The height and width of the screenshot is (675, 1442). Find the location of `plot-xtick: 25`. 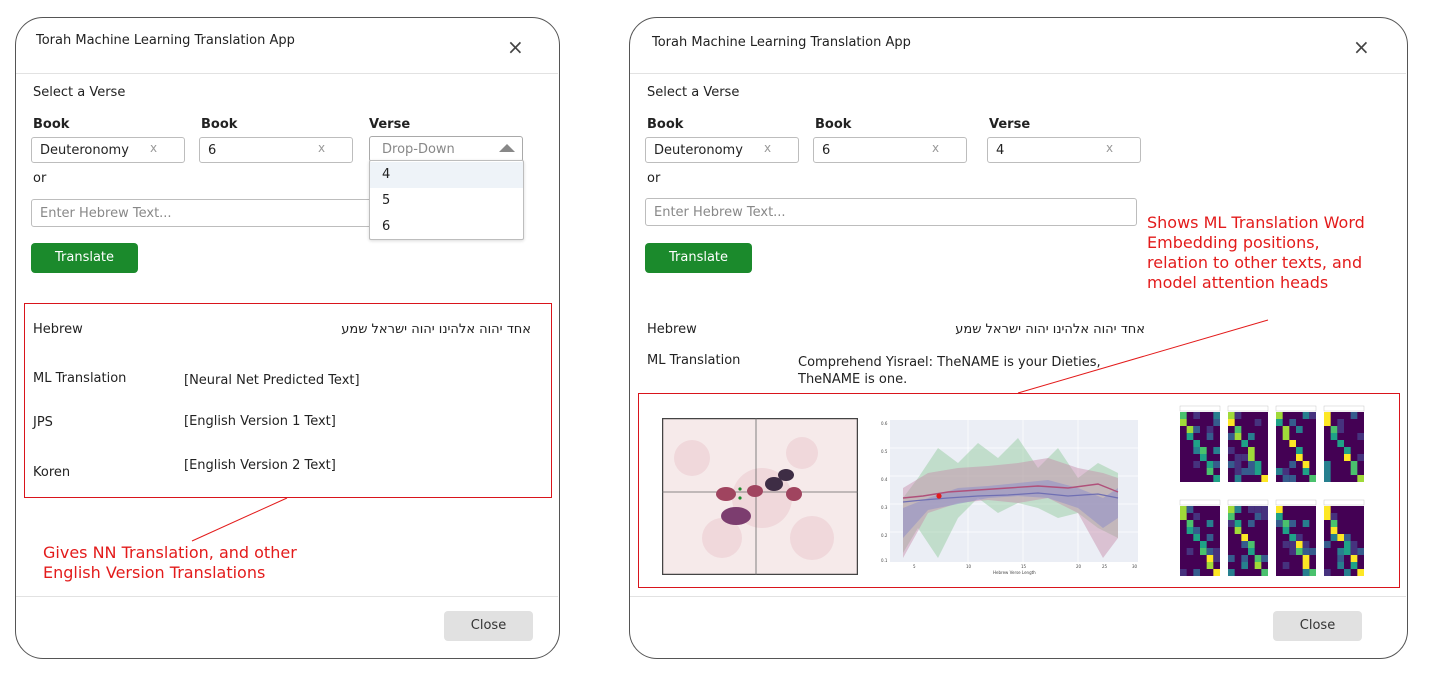

plot-xtick: 25 is located at coordinates (1105, 566).